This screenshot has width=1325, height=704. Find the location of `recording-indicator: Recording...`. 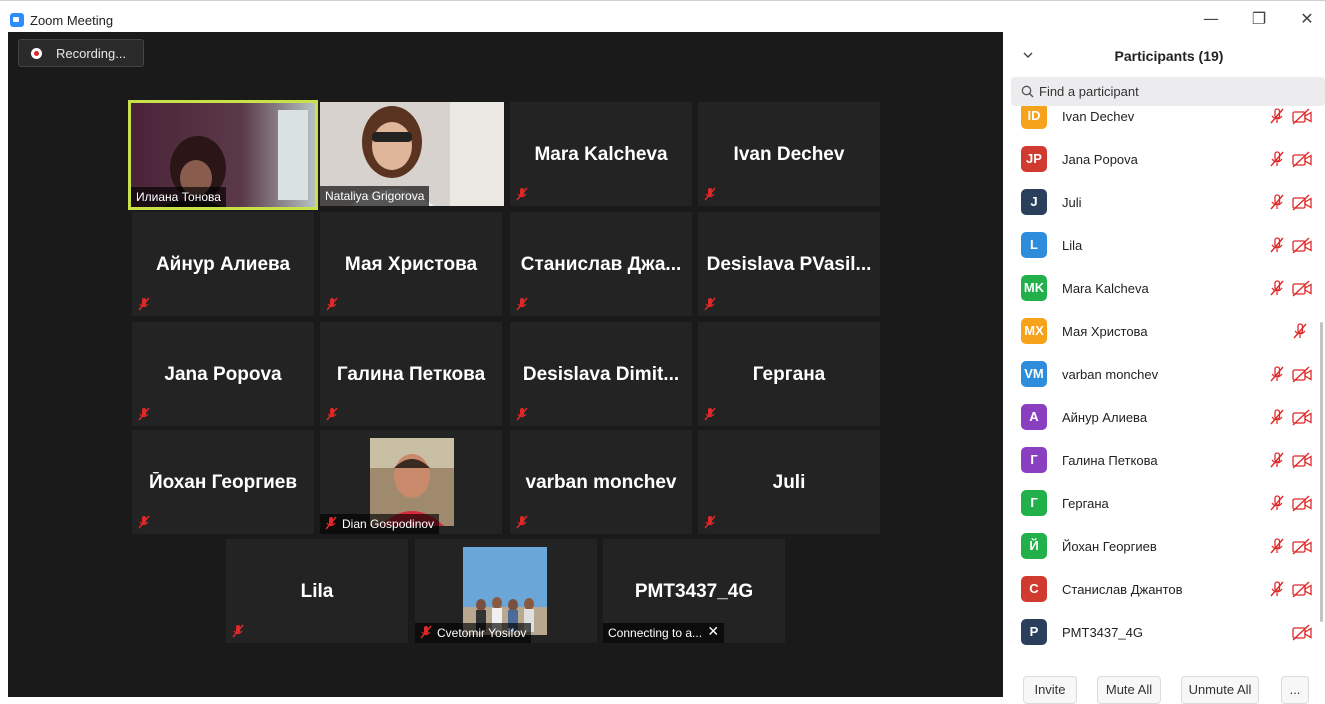

recording-indicator: Recording... is located at coordinates (81, 53).